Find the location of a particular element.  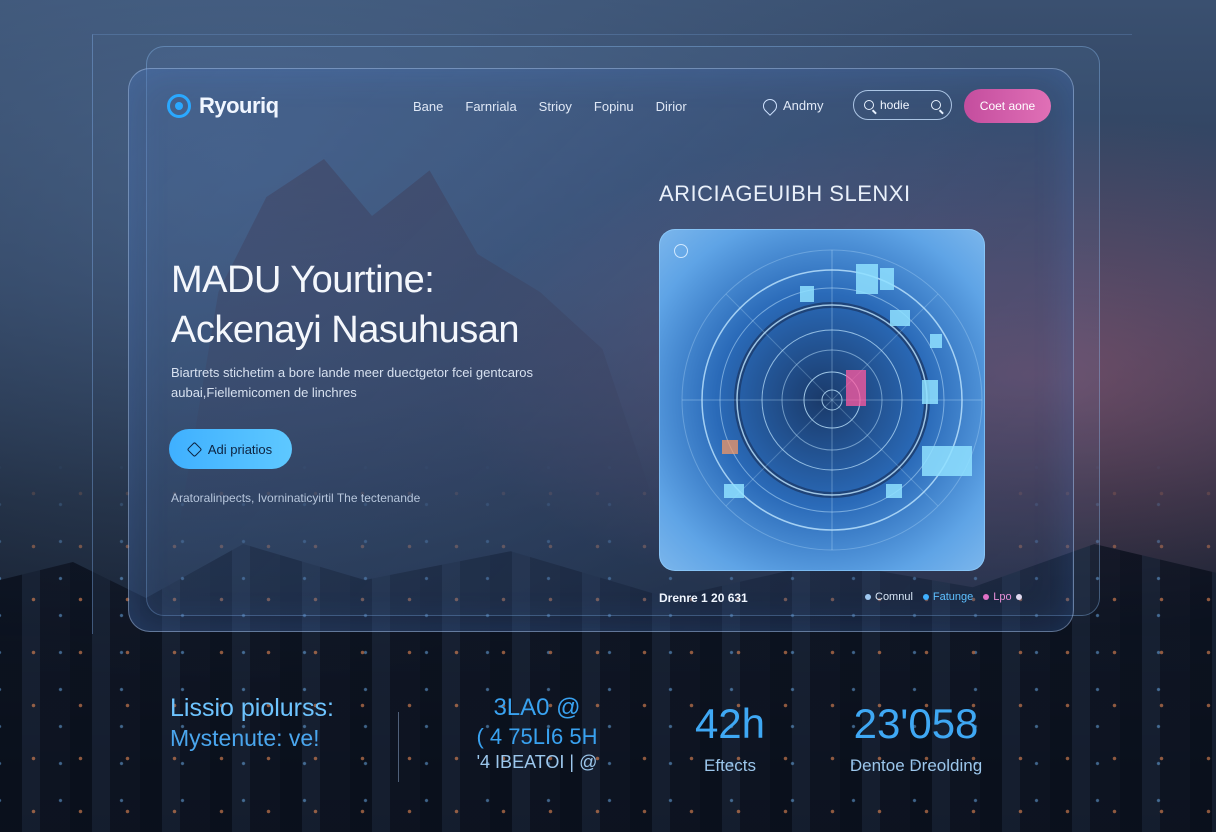

brand-logo: Ryouriq is located at coordinates (223, 106).